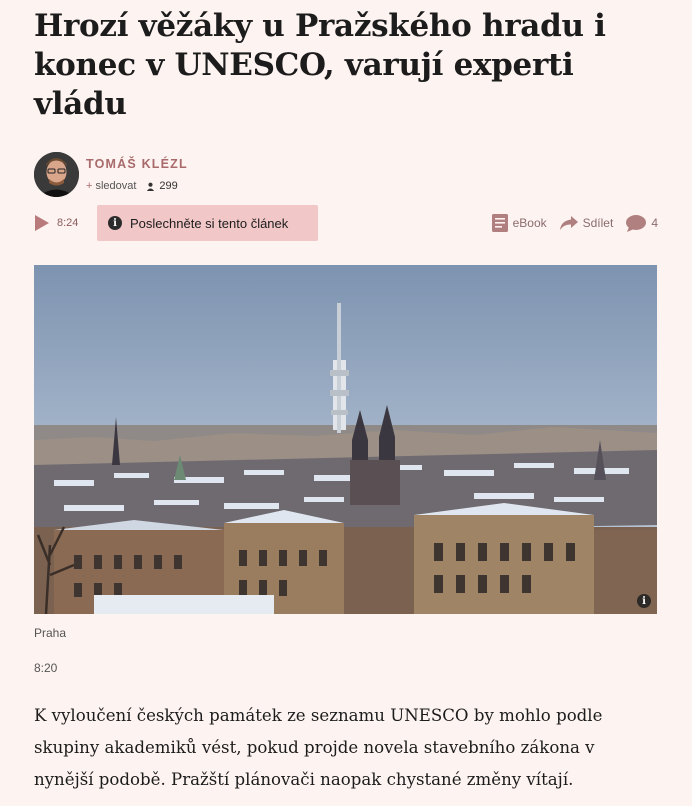 The height and width of the screenshot is (806, 692). What do you see at coordinates (568, 223) in the screenshot?
I see `share-icon` at bounding box center [568, 223].